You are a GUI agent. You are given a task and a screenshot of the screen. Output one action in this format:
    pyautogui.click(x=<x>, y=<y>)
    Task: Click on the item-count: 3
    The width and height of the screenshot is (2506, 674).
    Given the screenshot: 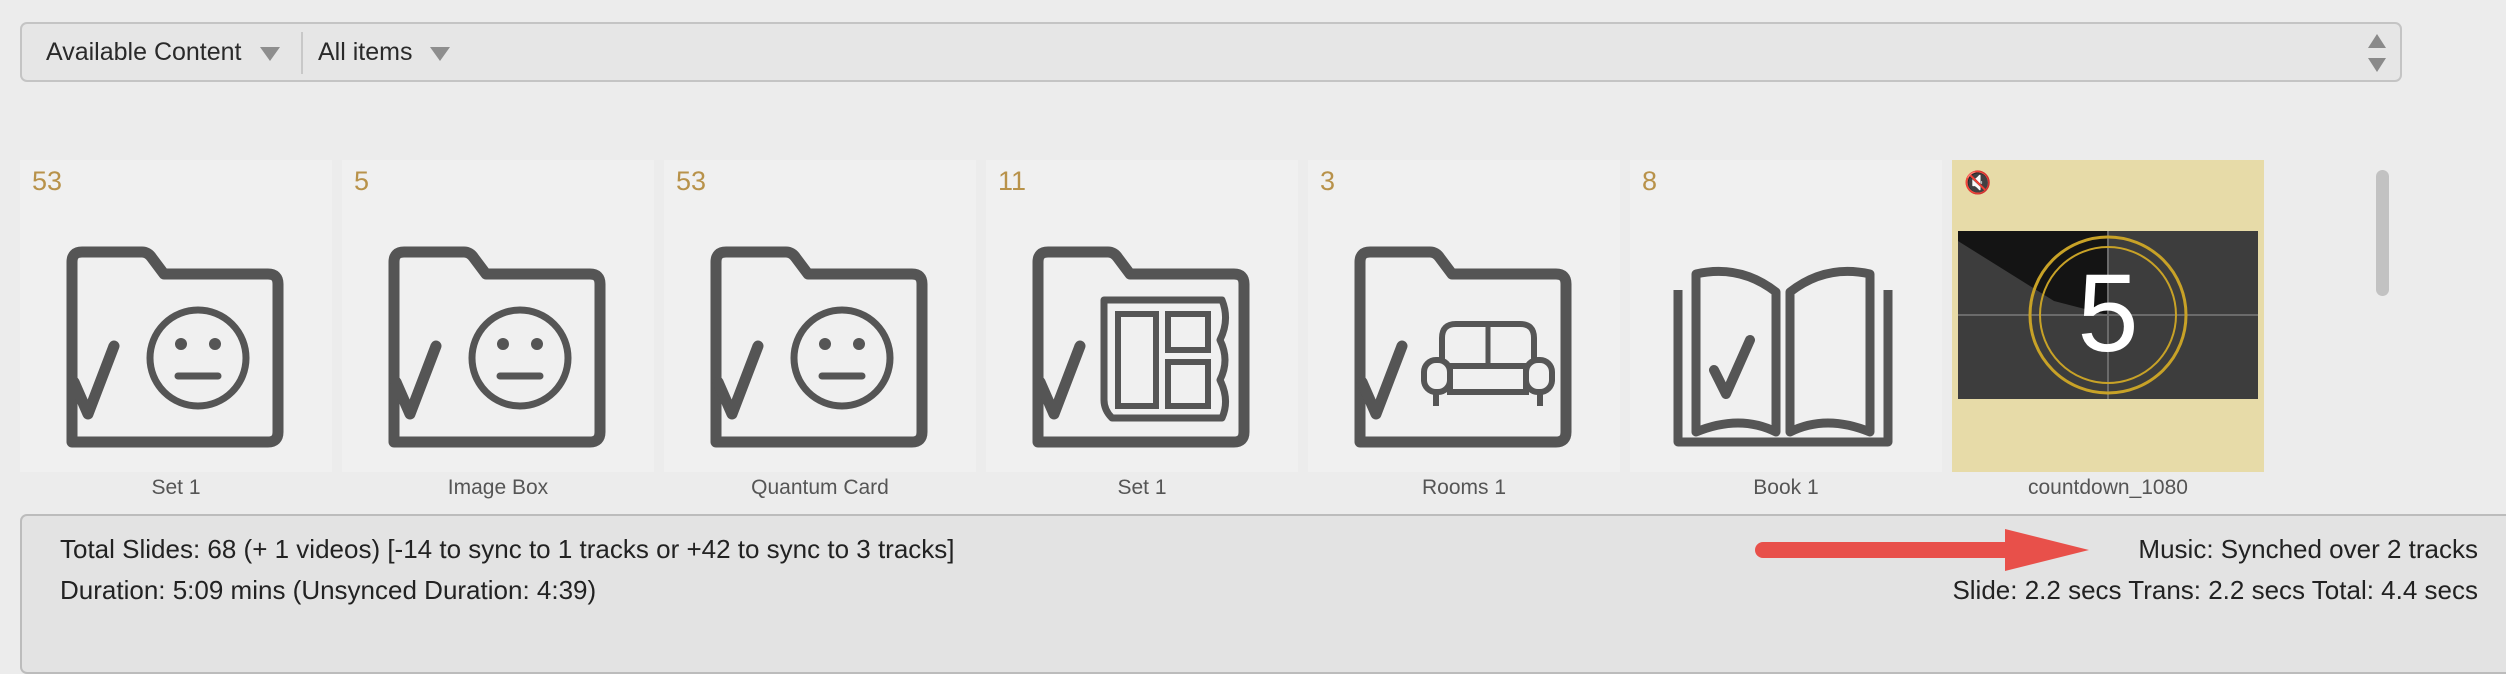 What is the action you would take?
    pyautogui.click(x=1328, y=181)
    